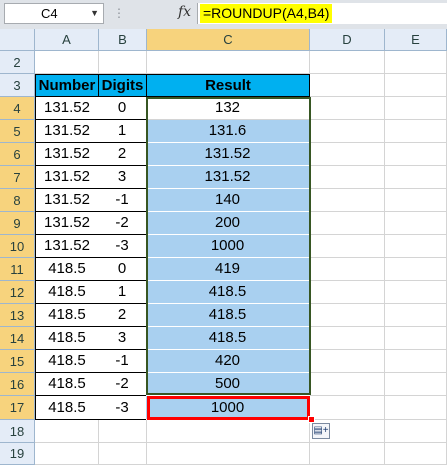 This screenshot has height=465, width=447. What do you see at coordinates (17, 154) in the screenshot?
I see `row-header-6: 6` at bounding box center [17, 154].